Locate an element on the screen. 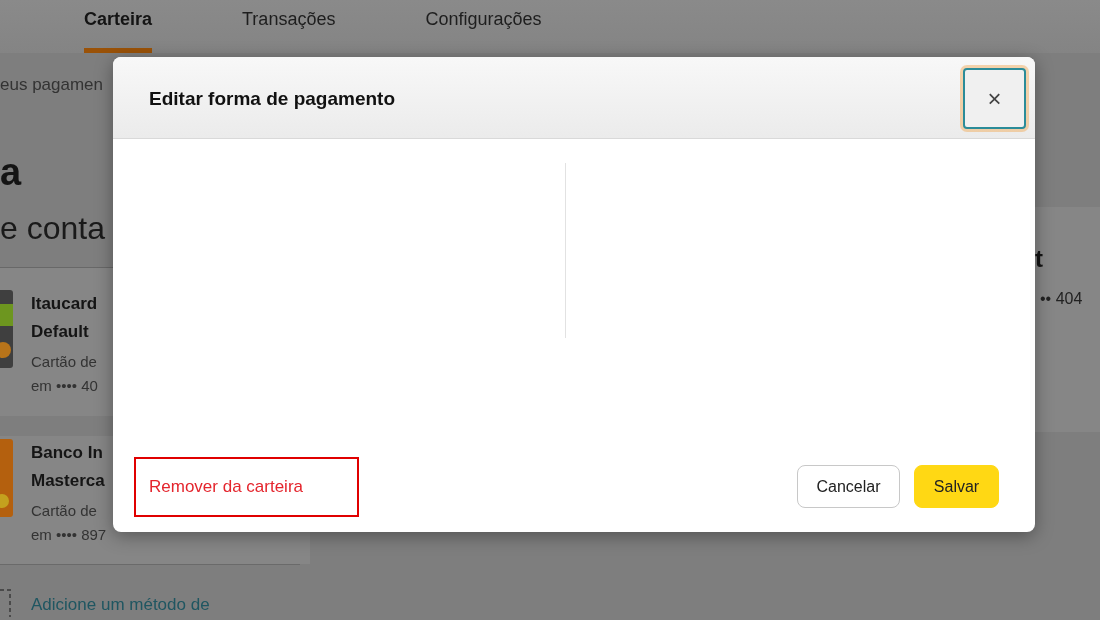  dashed-box-icon is located at coordinates (6, 603).